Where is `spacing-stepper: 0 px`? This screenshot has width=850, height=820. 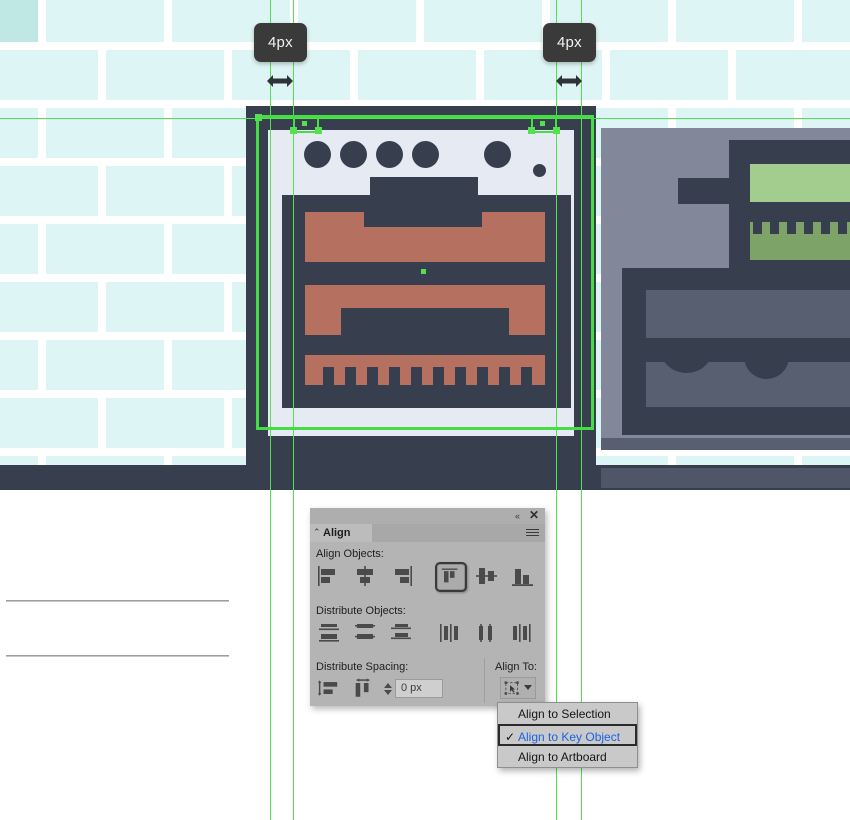 spacing-stepper: 0 px is located at coordinates (412, 688).